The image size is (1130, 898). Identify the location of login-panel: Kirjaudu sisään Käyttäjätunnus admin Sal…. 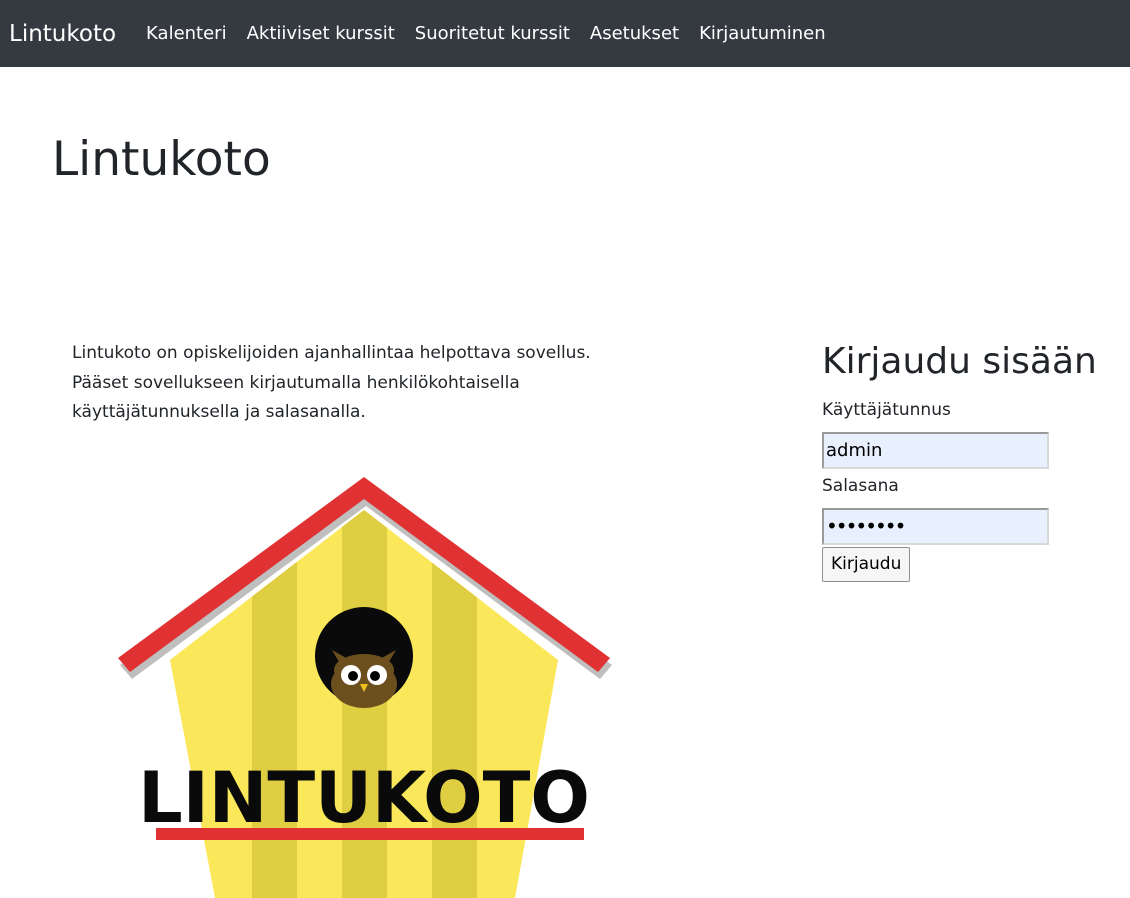
(972, 461).